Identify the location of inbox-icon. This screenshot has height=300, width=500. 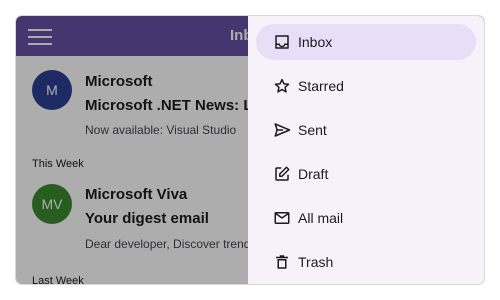
(282, 42).